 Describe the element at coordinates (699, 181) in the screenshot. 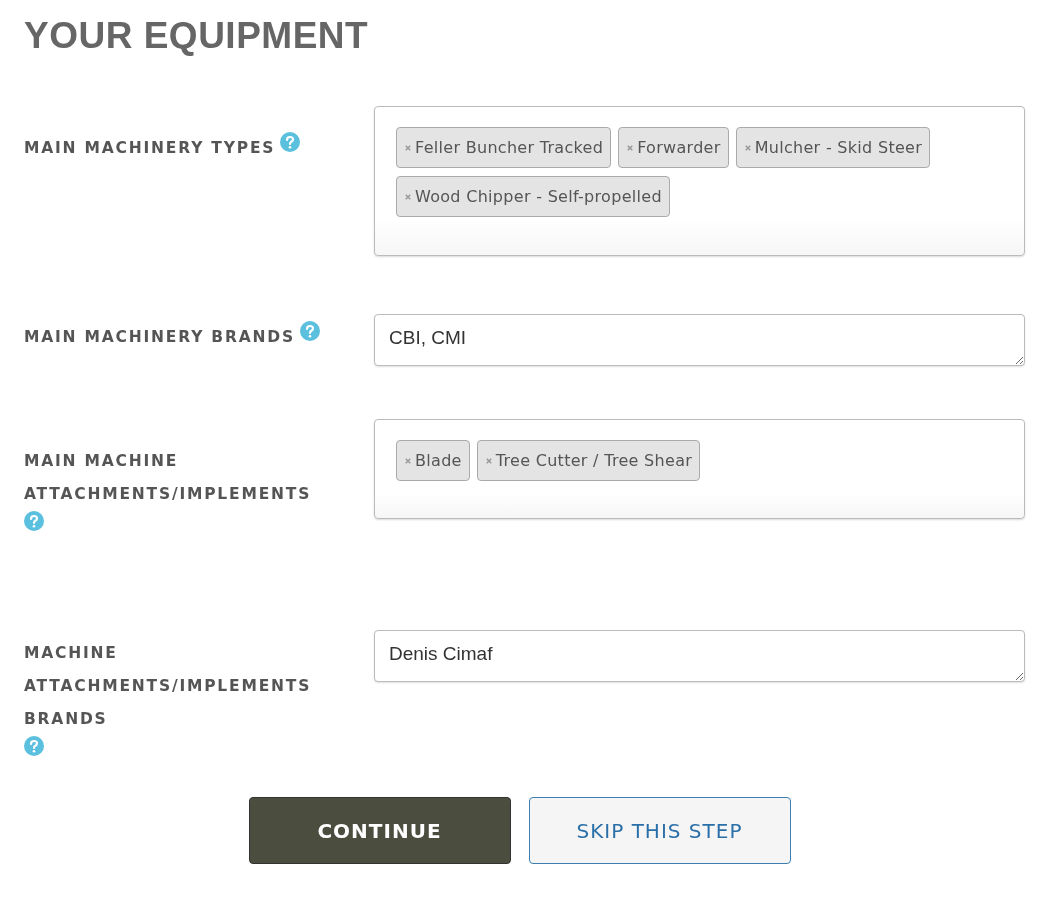

I see `multi-select-field: Feller Buncher Tracked Forwarder Mulcher - Skid Steer Wood Chipper - Self-propelled` at that location.